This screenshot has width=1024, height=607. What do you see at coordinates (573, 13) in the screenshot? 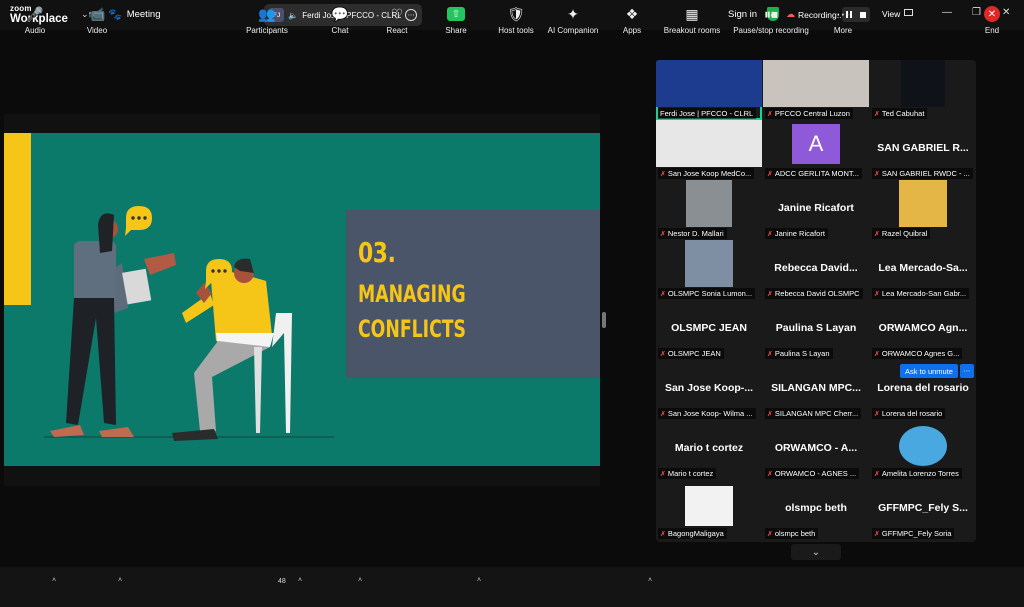
I see `sparkle-icon: ✦` at bounding box center [573, 13].